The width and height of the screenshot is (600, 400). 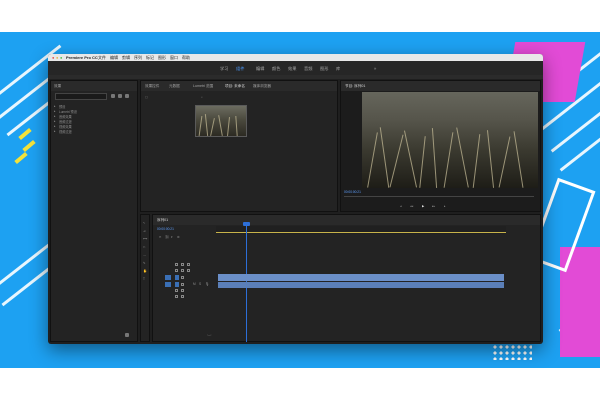 What do you see at coordinates (361, 232) in the screenshot?
I see `work-area-bar` at bounding box center [361, 232].